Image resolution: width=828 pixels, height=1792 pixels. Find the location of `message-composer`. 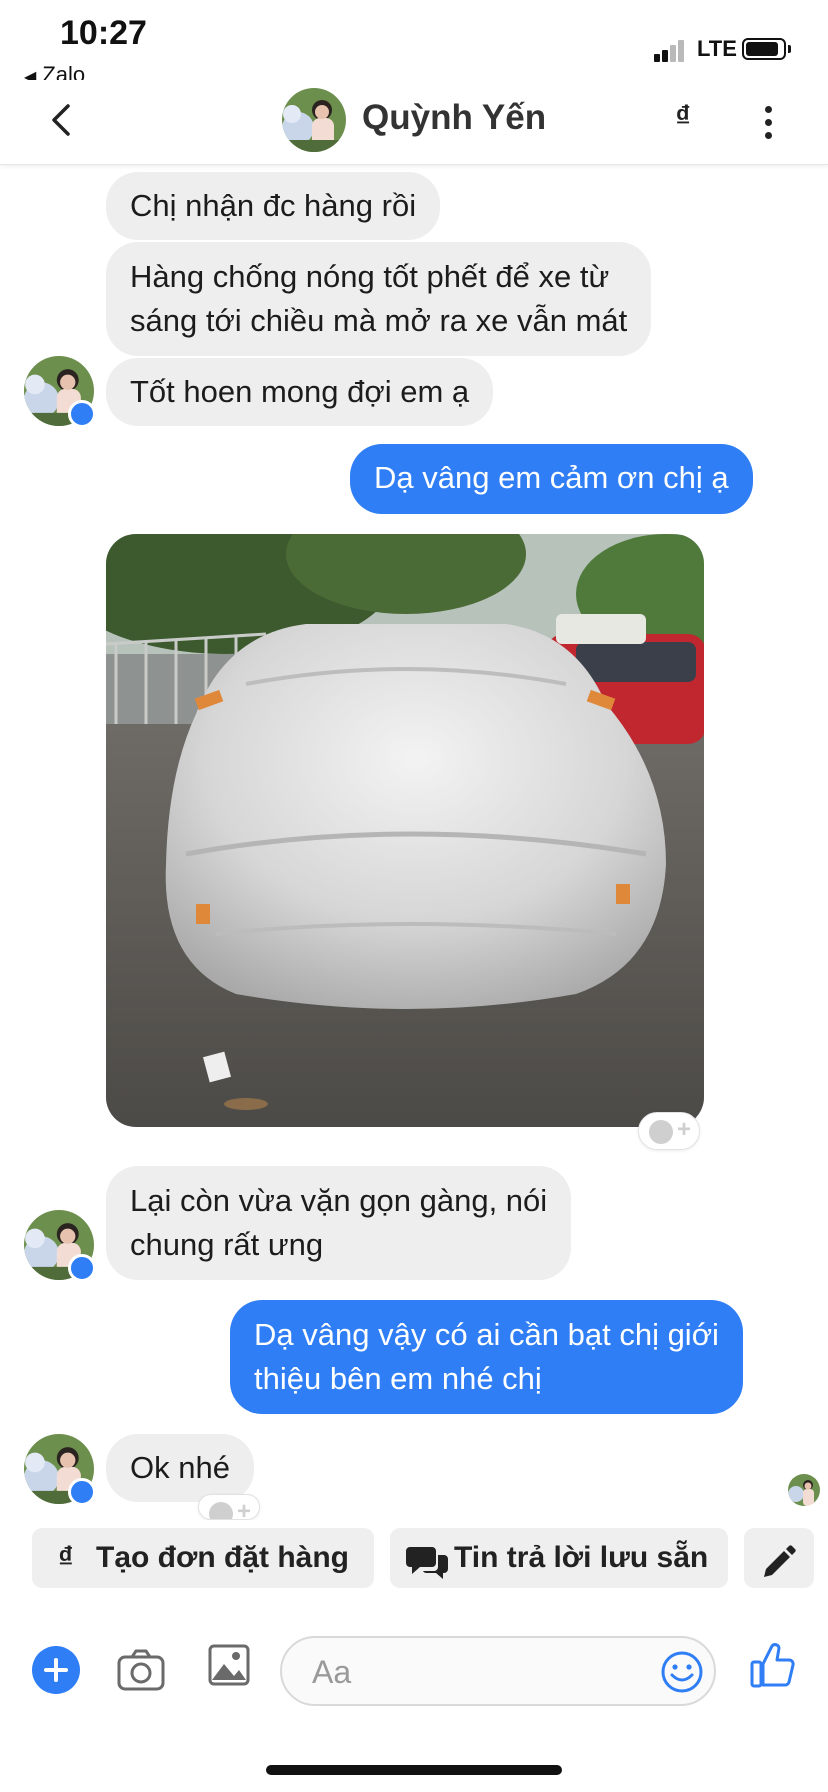

message-composer is located at coordinates (414, 1670).